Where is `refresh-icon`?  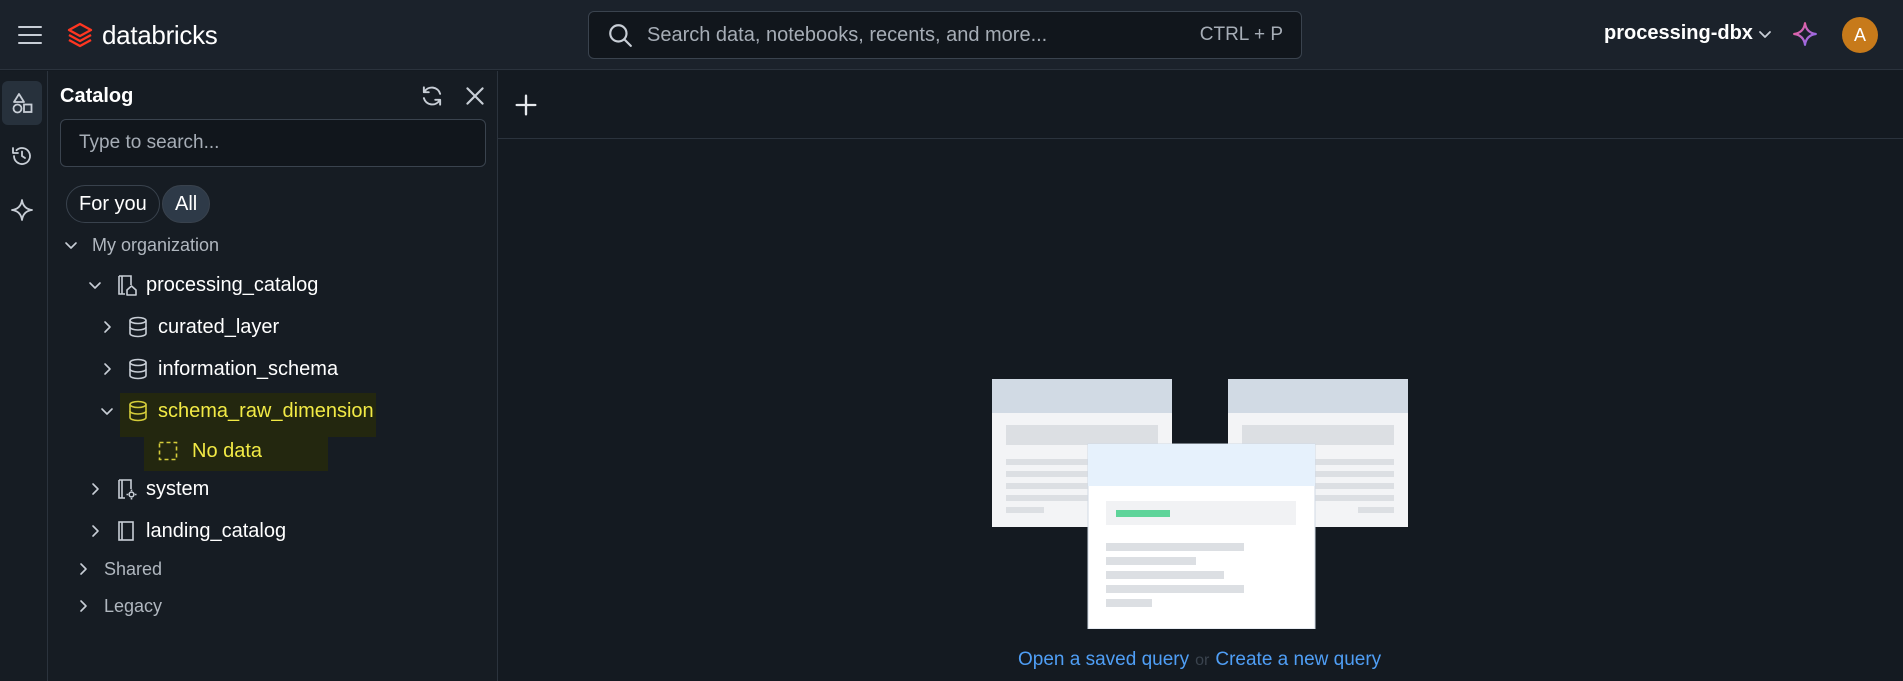
refresh-icon is located at coordinates (432, 96).